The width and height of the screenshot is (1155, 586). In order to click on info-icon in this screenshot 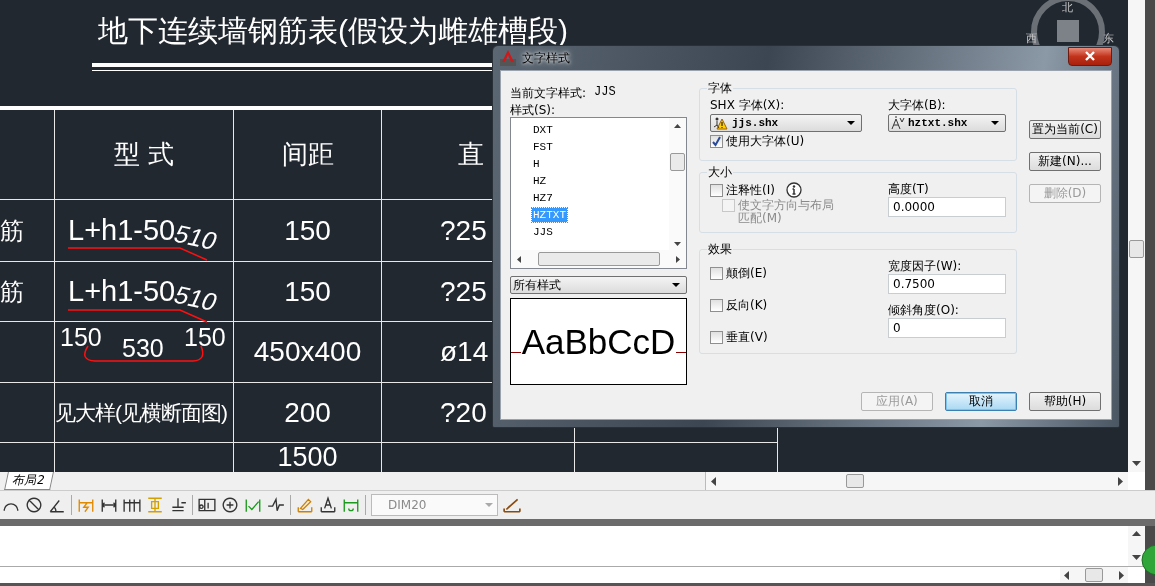, I will do `click(793, 190)`.